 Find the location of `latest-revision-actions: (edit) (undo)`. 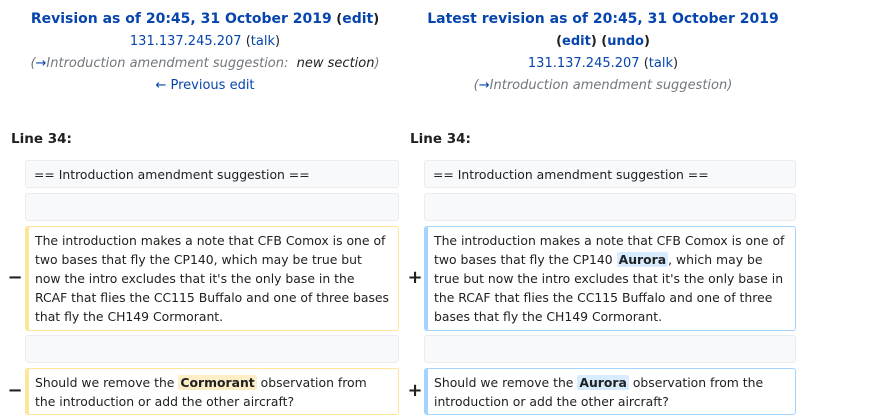

latest-revision-actions: (edit) (undo) is located at coordinates (603, 41).